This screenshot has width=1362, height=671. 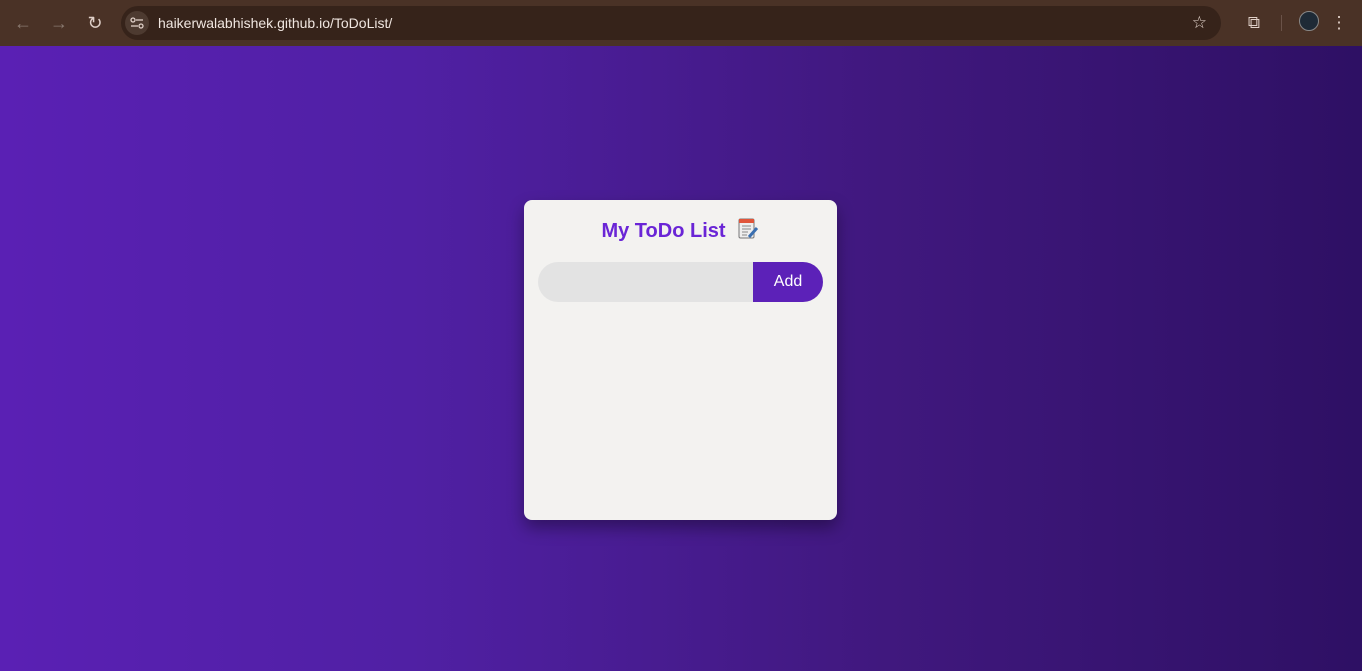 I want to click on menu-kebab-icon: ⋮, so click(x=1339, y=23).